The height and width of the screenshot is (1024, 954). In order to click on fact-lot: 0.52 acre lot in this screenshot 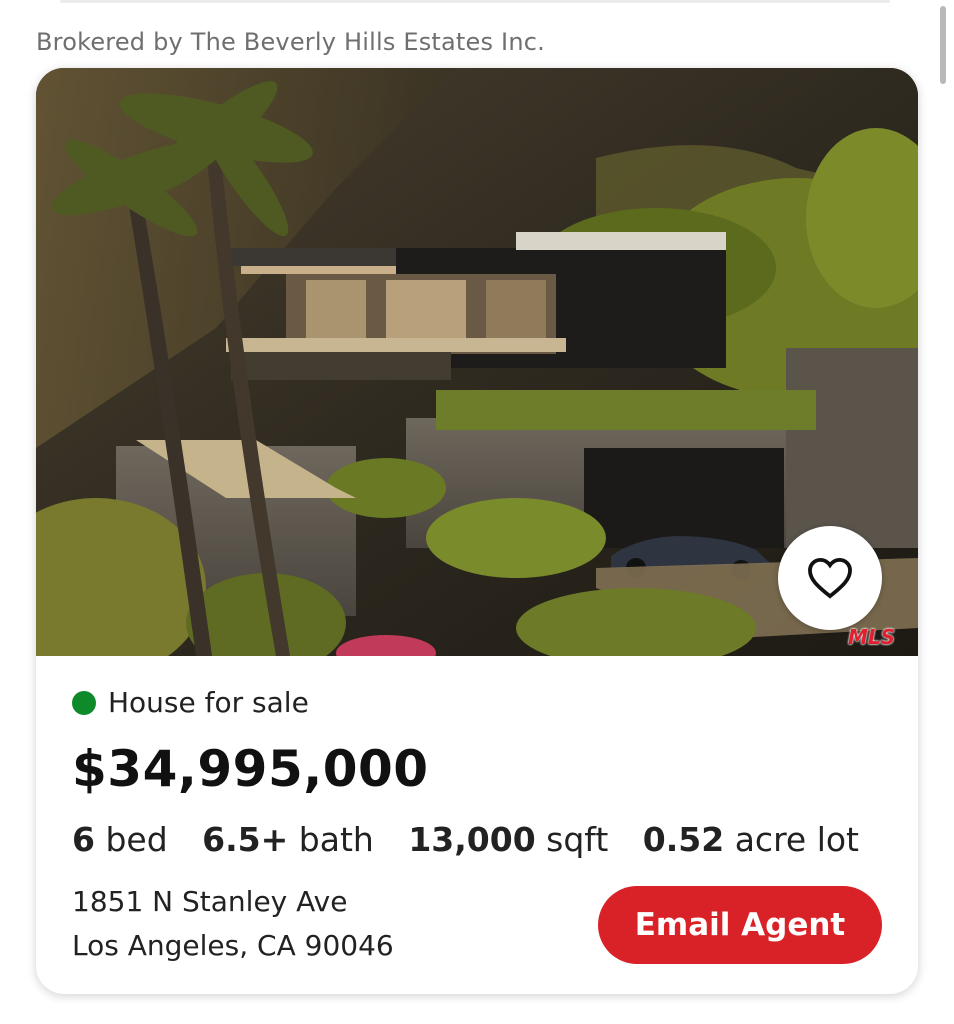, I will do `click(751, 839)`.